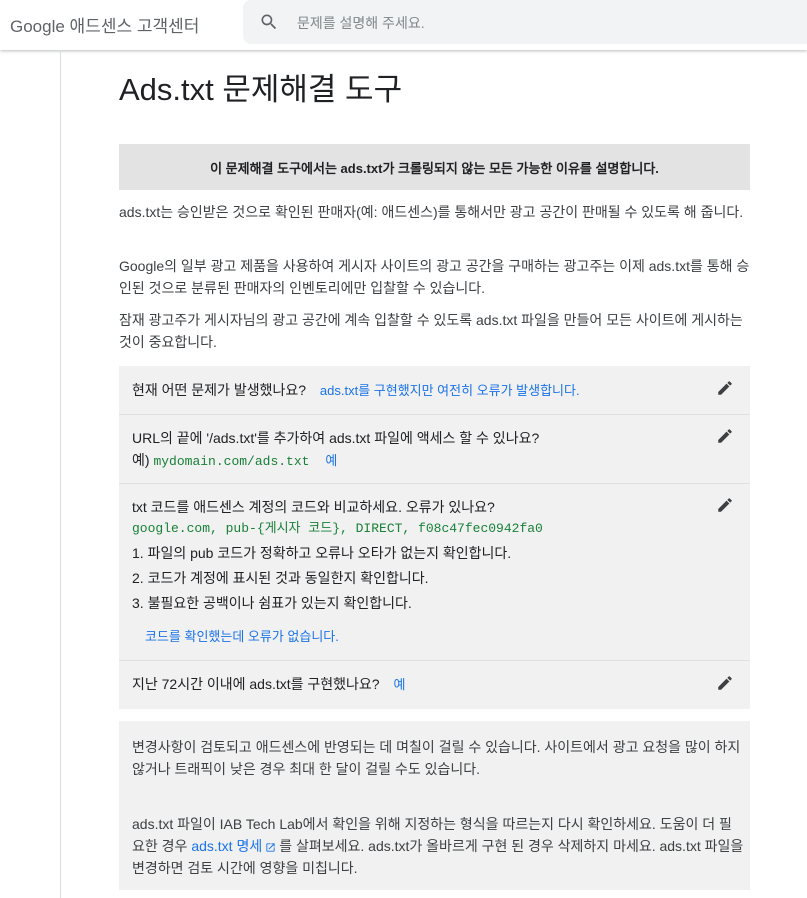 Image resolution: width=807 pixels, height=898 pixels. I want to click on step-2-answer-link: 예, so click(331, 460).